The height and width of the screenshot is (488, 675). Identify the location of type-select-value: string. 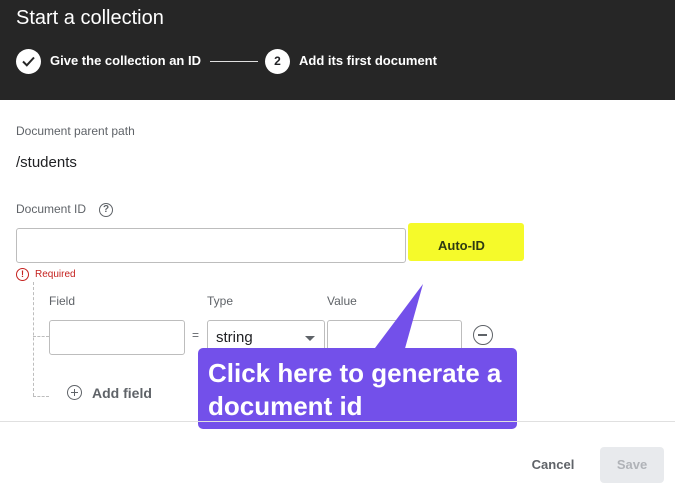
(234, 337).